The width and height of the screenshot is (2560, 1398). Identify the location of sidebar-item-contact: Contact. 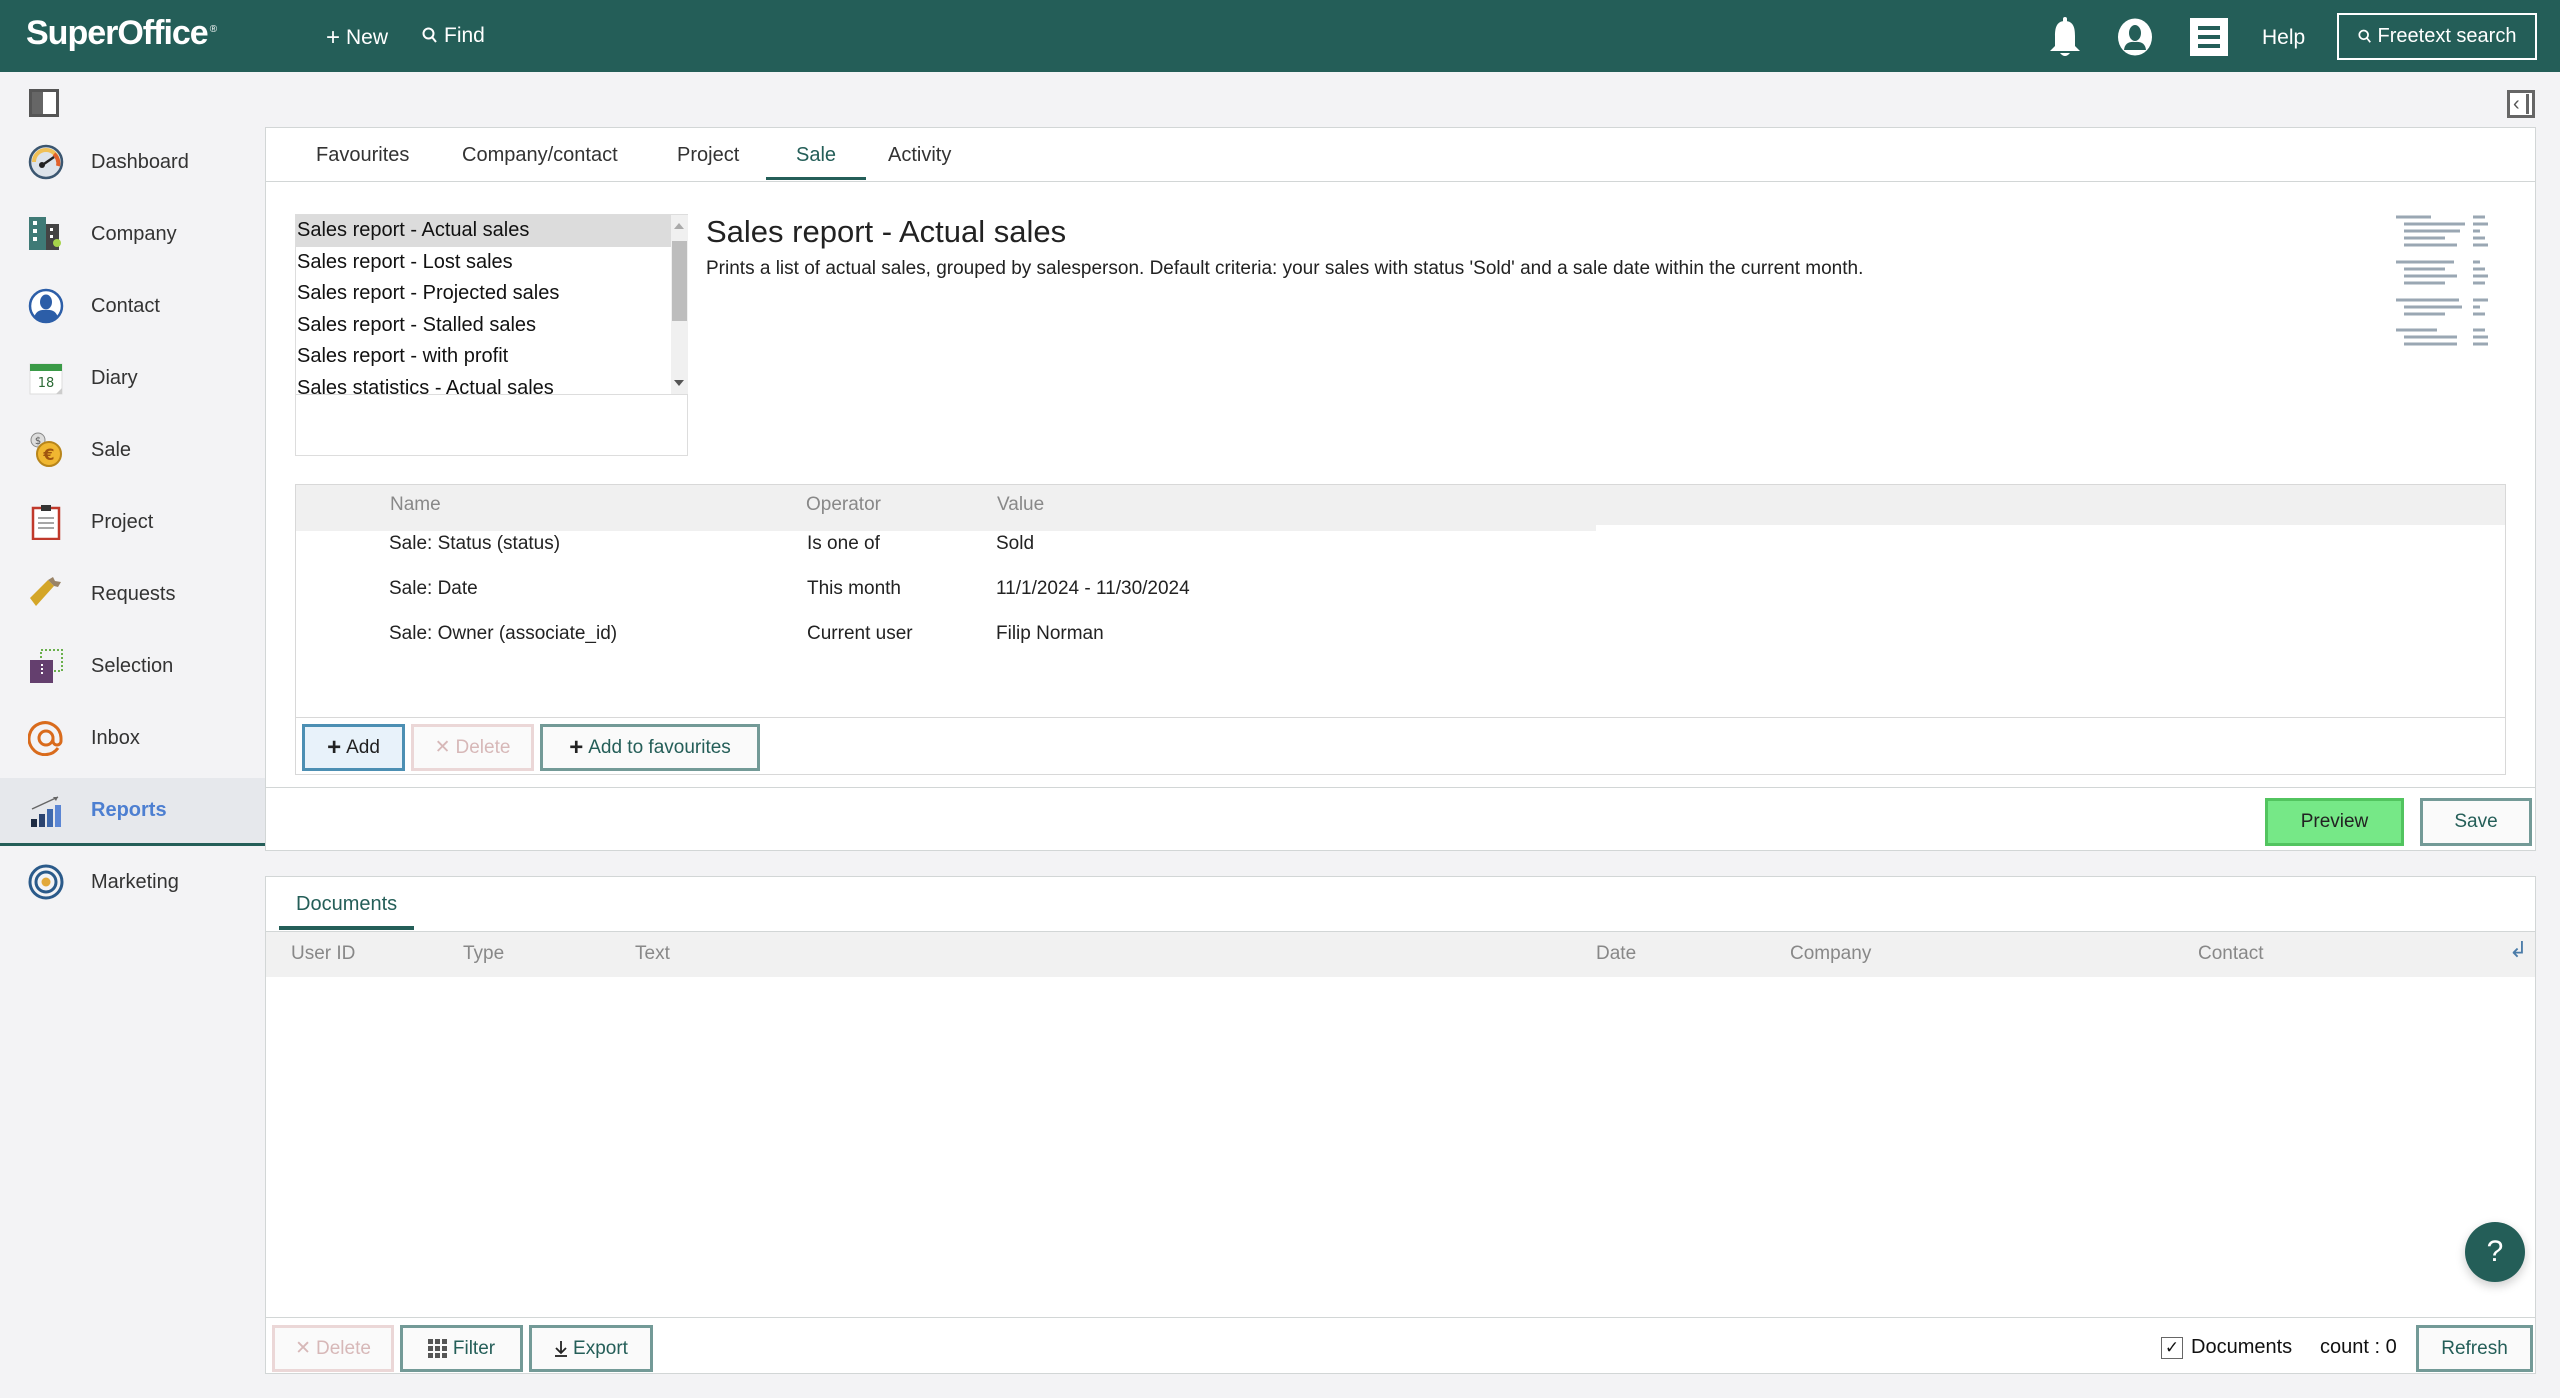
(132, 306).